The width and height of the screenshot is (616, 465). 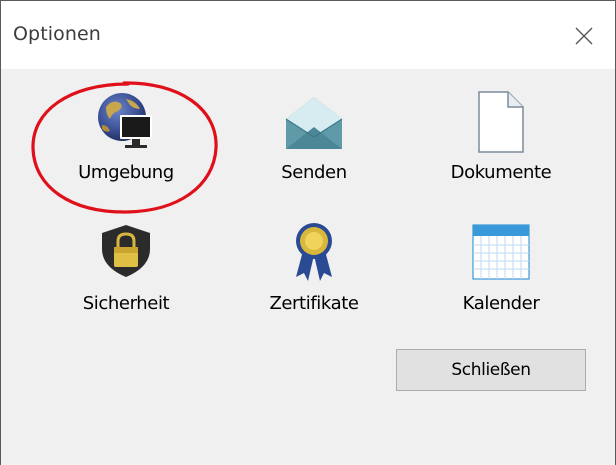 What do you see at coordinates (491, 370) in the screenshot?
I see `schliessen-button: Schließen` at bounding box center [491, 370].